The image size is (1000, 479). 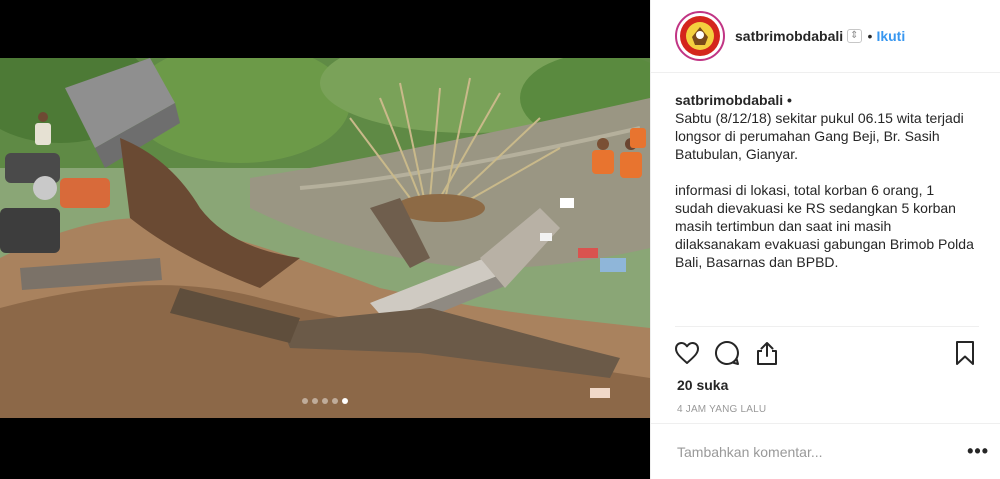 What do you see at coordinates (854, 36) in the screenshot?
I see `sort-icon: ⇕` at bounding box center [854, 36].